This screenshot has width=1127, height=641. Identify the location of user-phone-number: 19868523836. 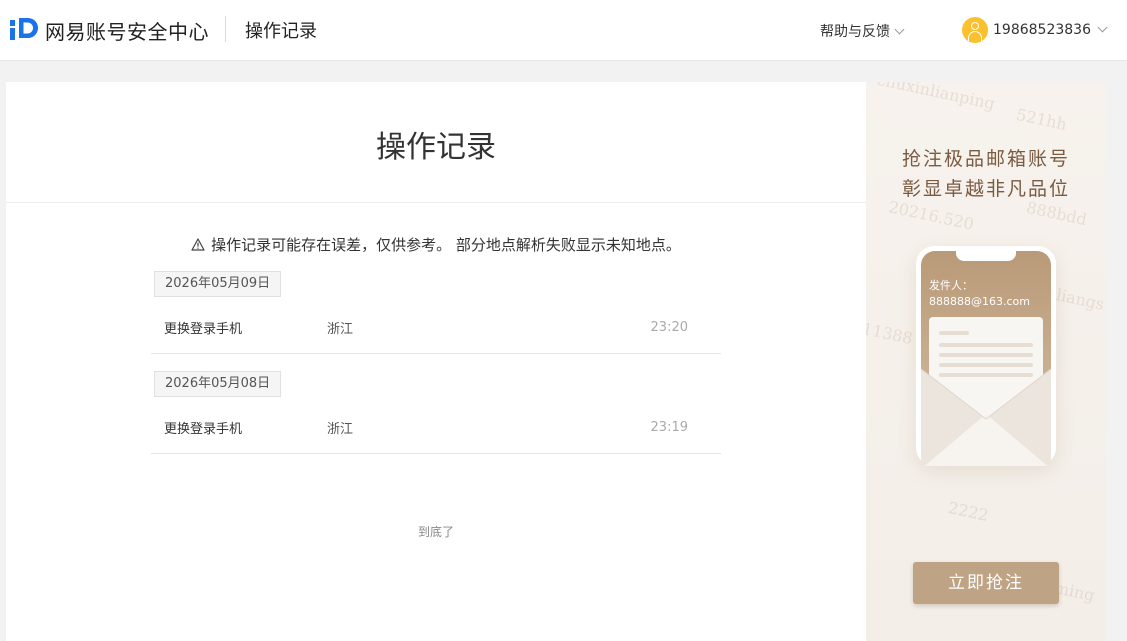
(1042, 30).